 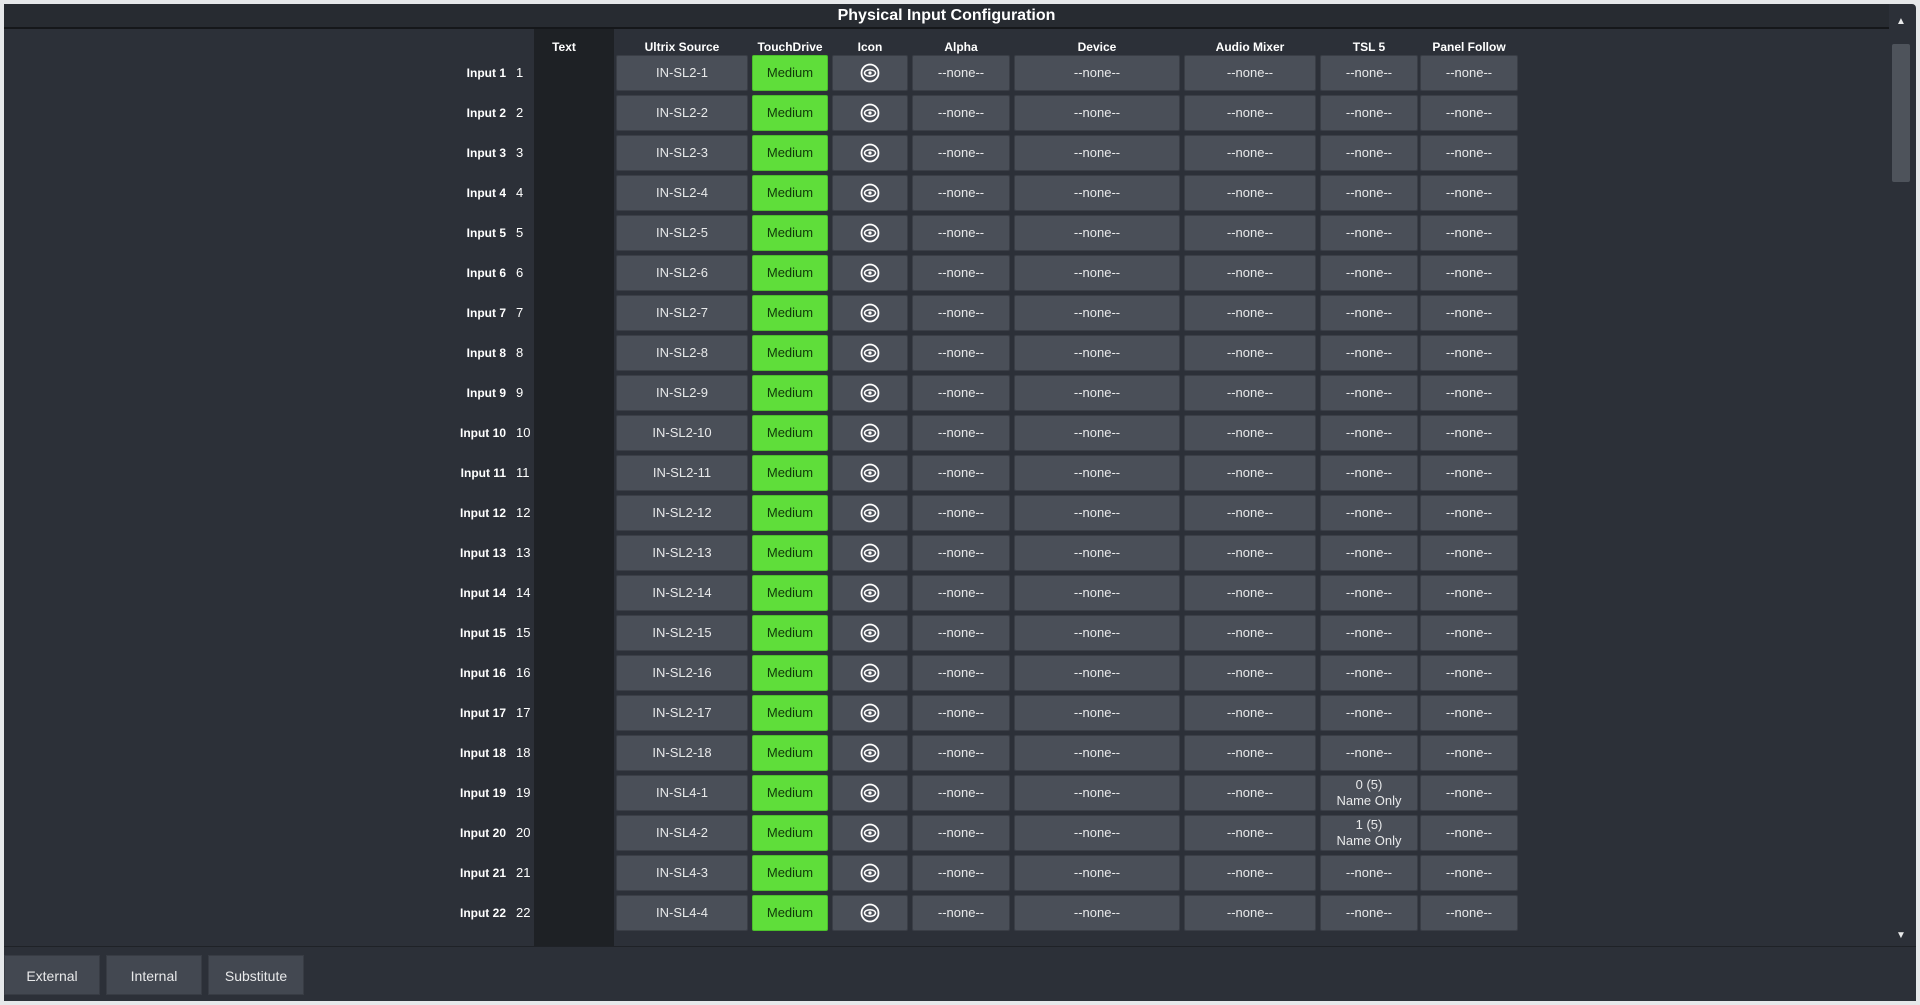 What do you see at coordinates (682, 433) in the screenshot?
I see `ultrix-source-button: IN-SL2-10` at bounding box center [682, 433].